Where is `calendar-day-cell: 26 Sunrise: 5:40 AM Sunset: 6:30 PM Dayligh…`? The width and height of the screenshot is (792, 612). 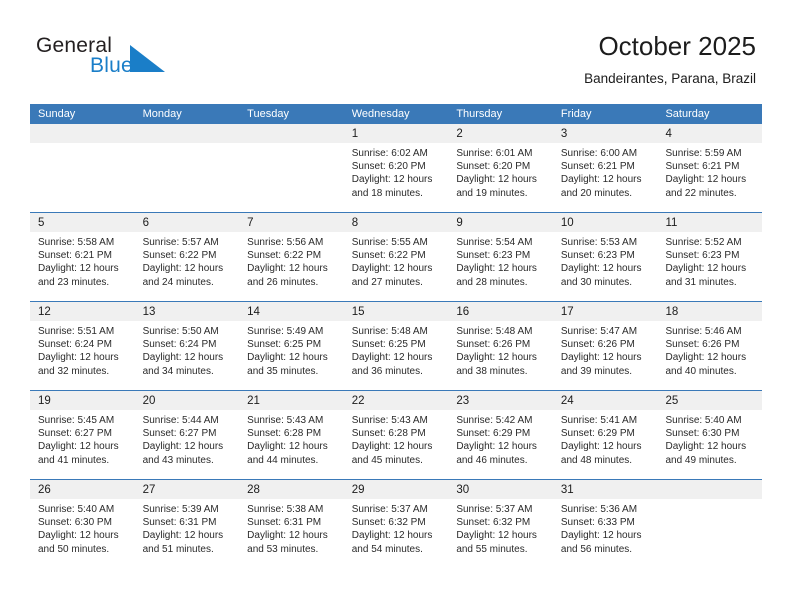
calendar-day-cell: 26 Sunrise: 5:40 AM Sunset: 6:30 PM Dayligh… is located at coordinates (82, 524).